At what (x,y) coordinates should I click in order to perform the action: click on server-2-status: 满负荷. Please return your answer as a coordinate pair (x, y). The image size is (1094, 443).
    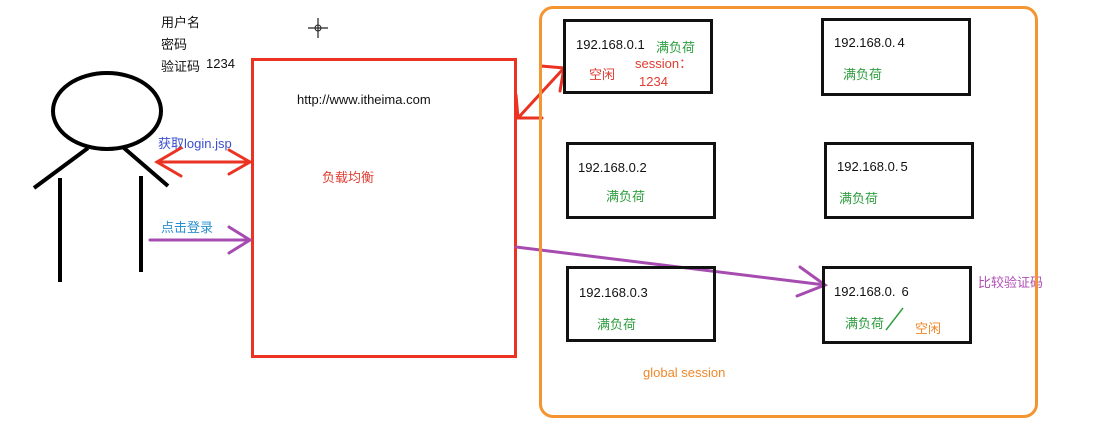
    Looking at the image, I should click on (626, 196).